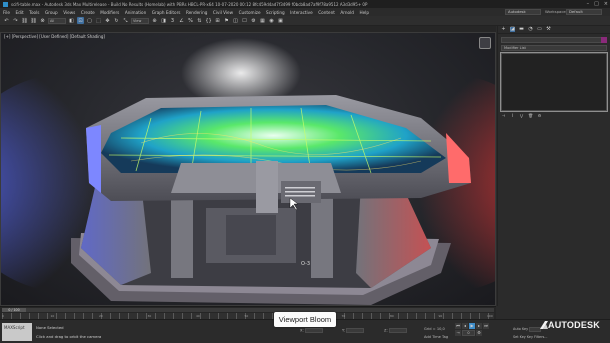 Image resolution: width=610 pixels, height=343 pixels. Describe the element at coordinates (434, 329) in the screenshot. I see `grid-size: Grid = 10,0` at that location.